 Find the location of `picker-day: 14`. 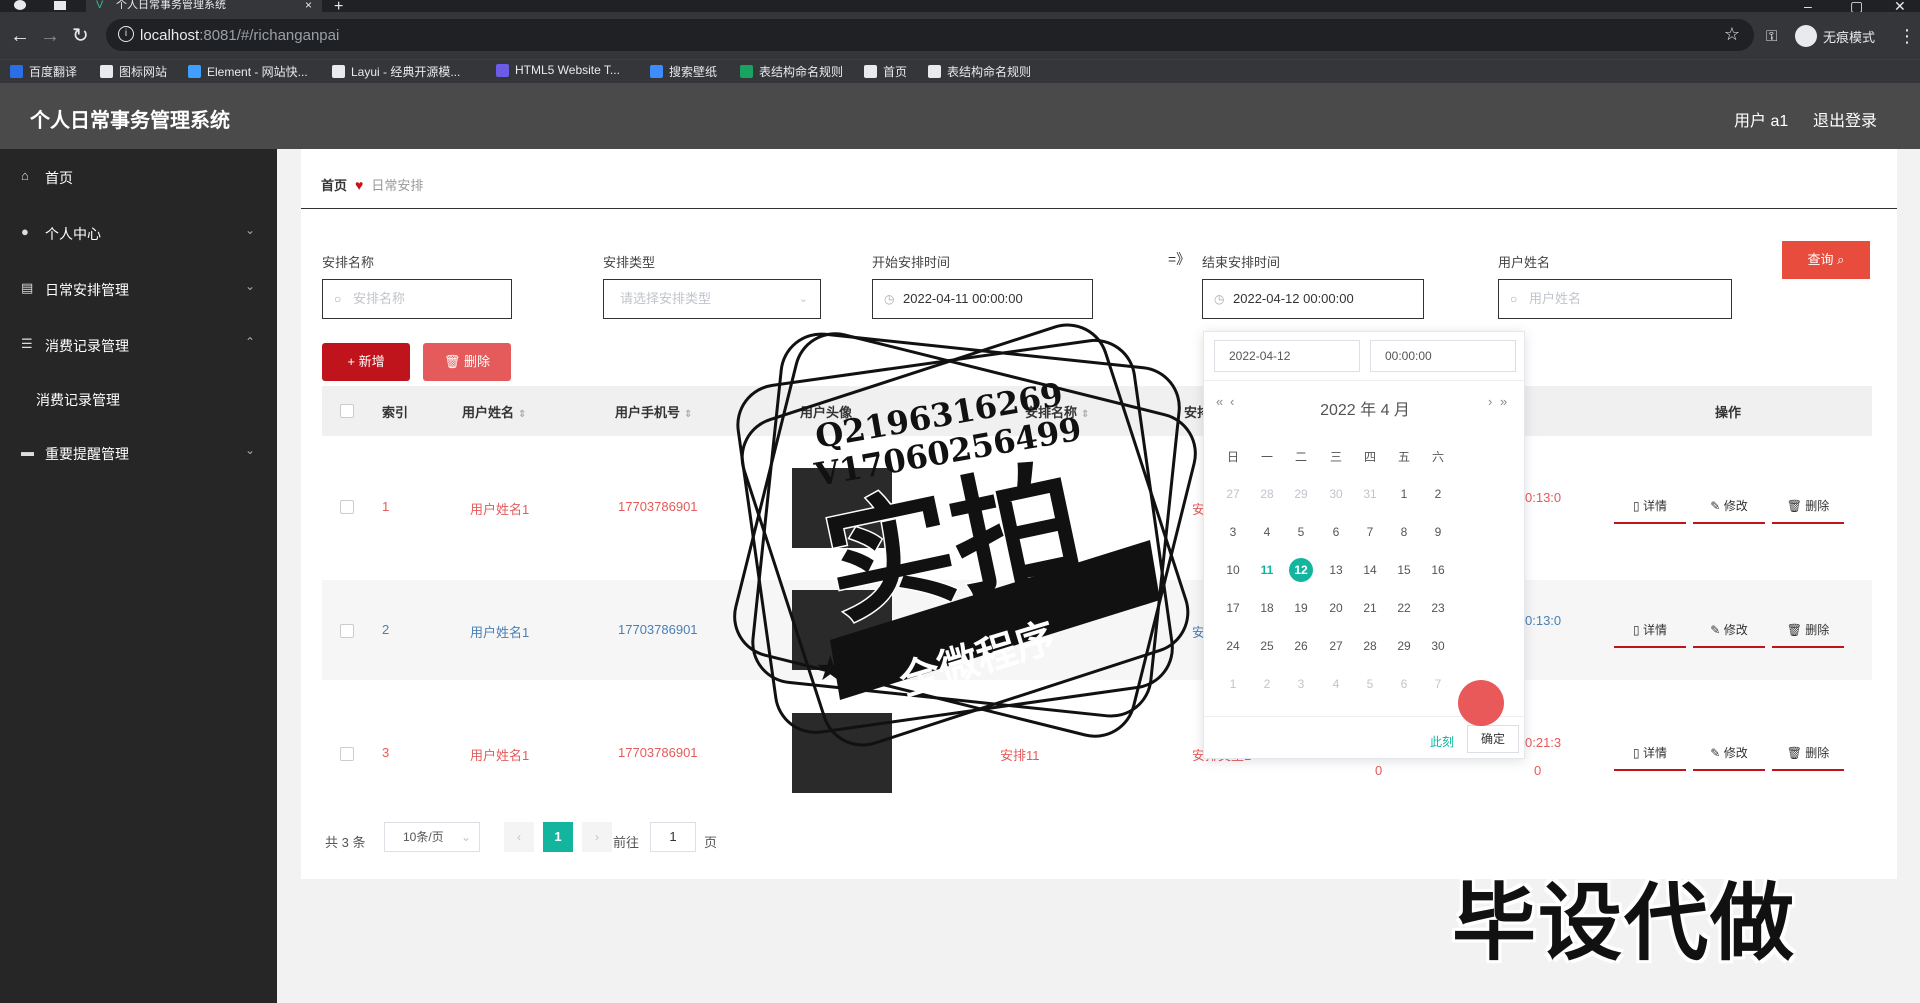

picker-day: 14 is located at coordinates (1370, 570).